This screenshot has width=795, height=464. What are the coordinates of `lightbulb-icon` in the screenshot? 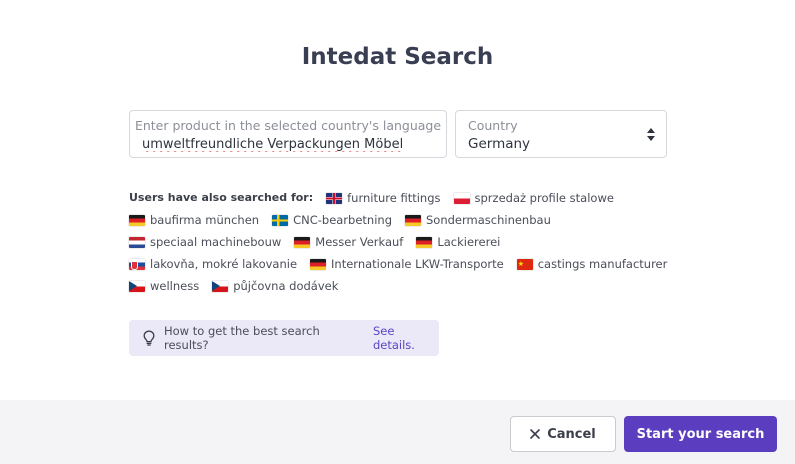 It's located at (149, 338).